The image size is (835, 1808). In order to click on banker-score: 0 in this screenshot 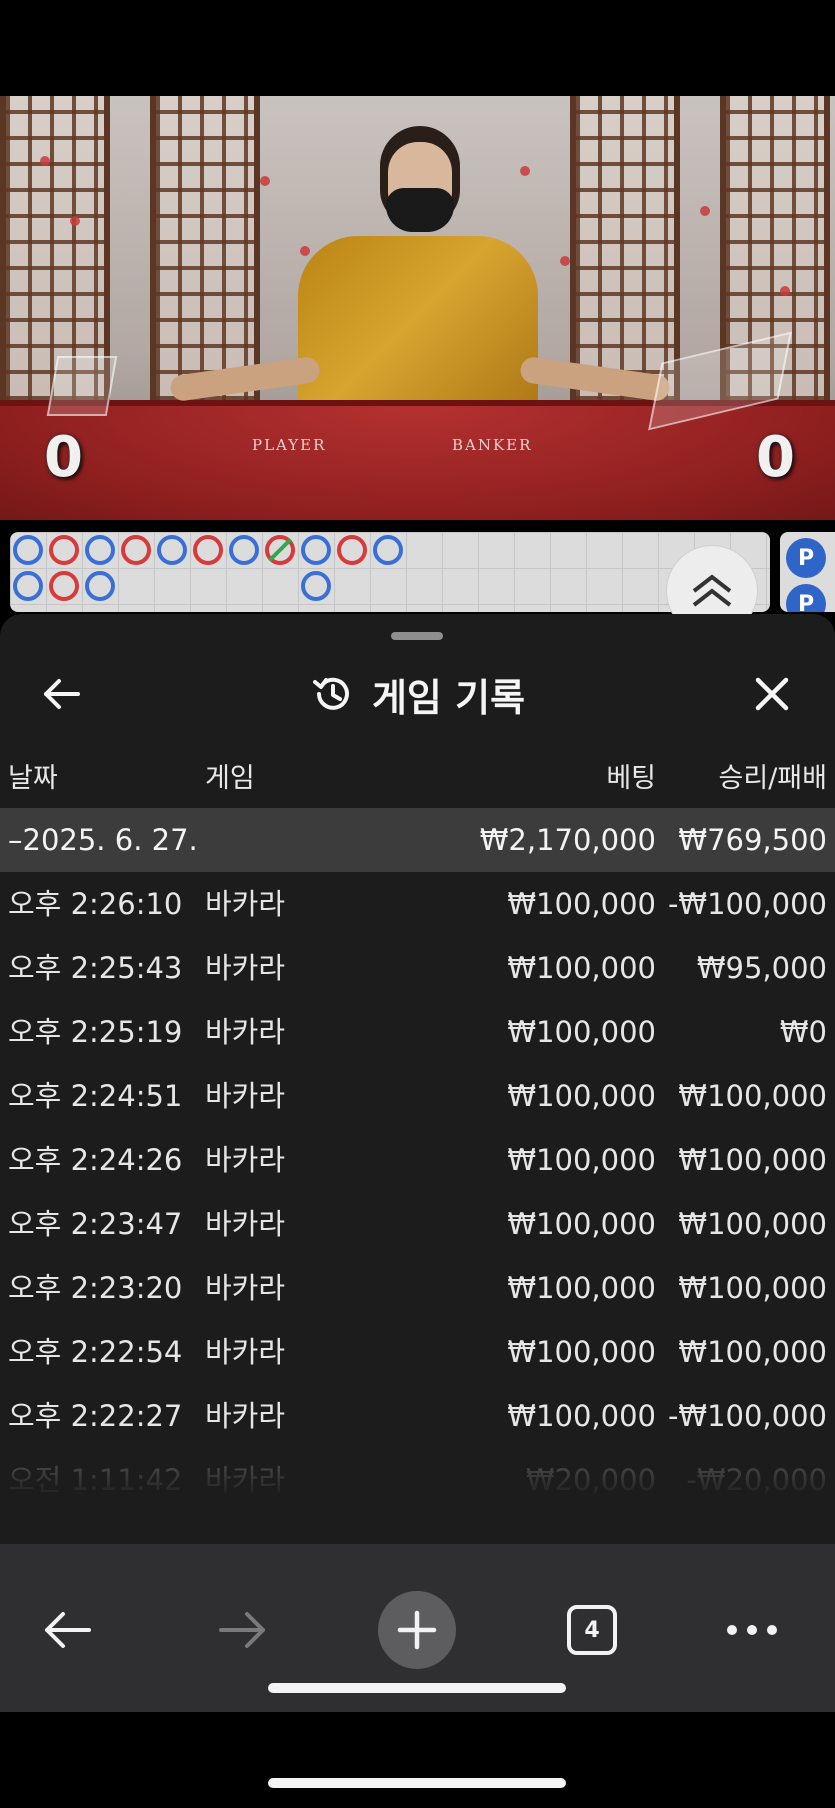, I will do `click(775, 457)`.